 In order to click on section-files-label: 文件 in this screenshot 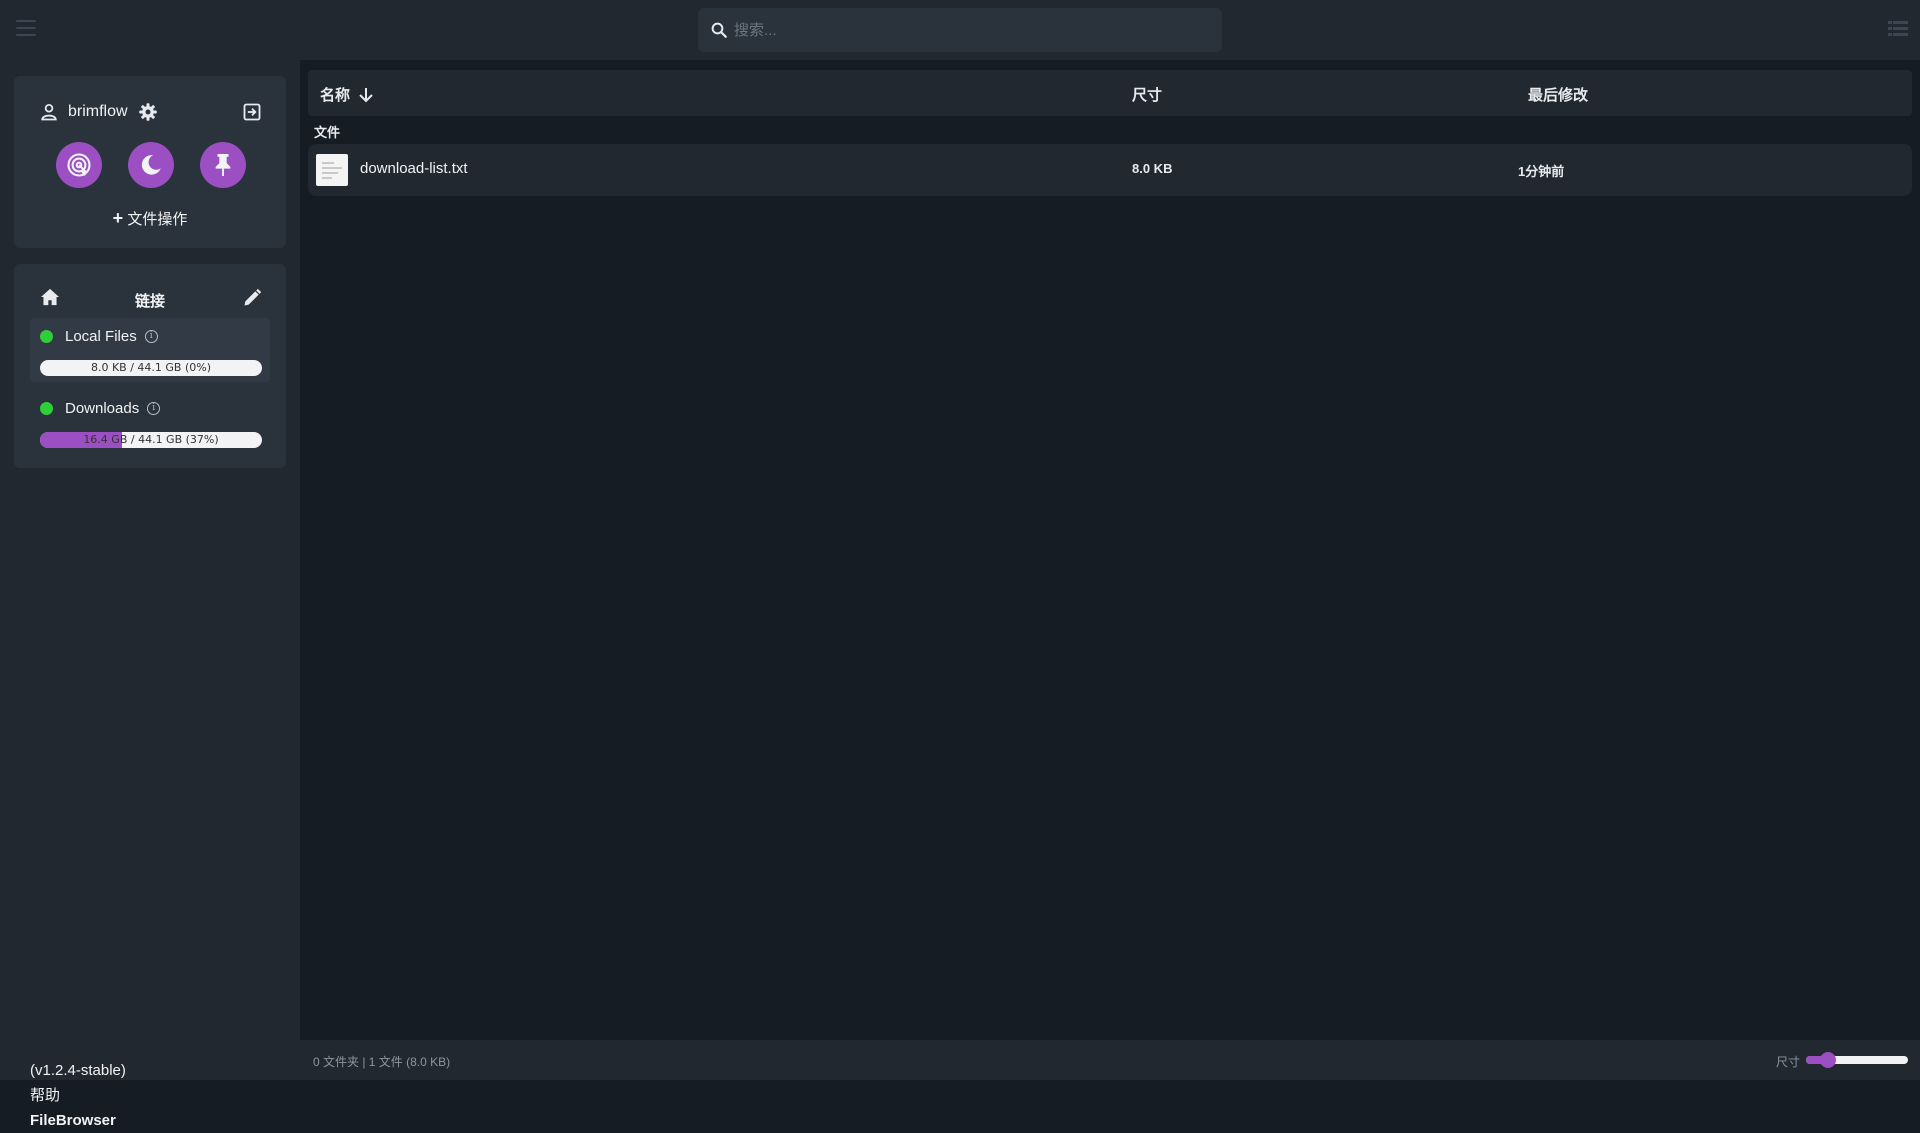, I will do `click(327, 132)`.